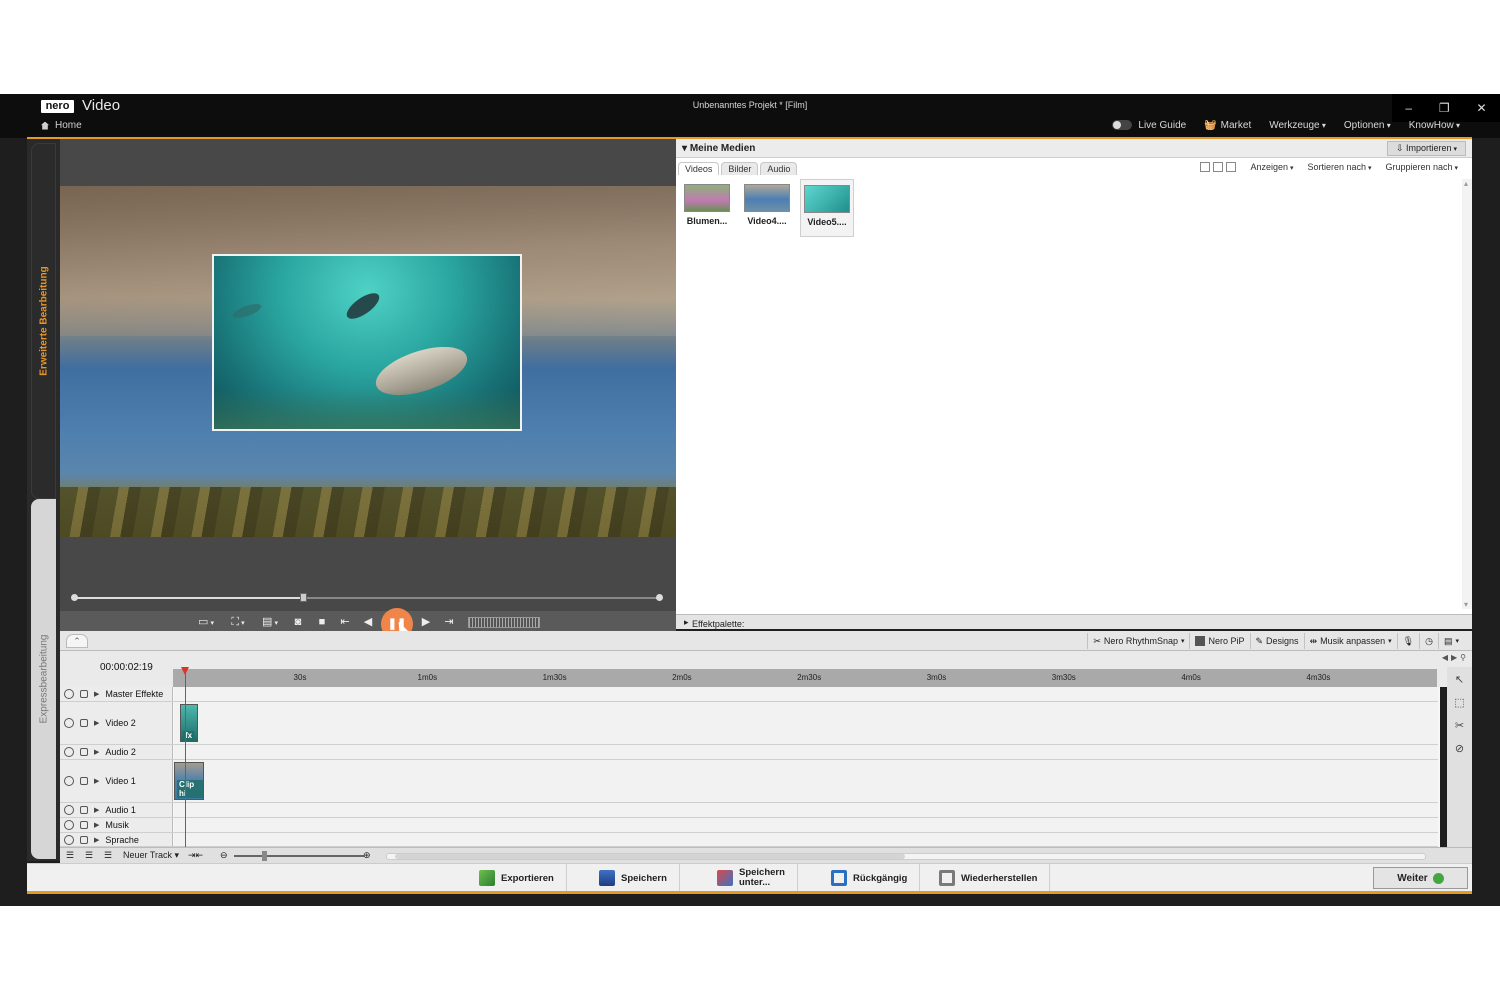 This screenshot has width=1500, height=1000. I want to click on tab-express-editing: Expressbearbeitung, so click(43, 679).